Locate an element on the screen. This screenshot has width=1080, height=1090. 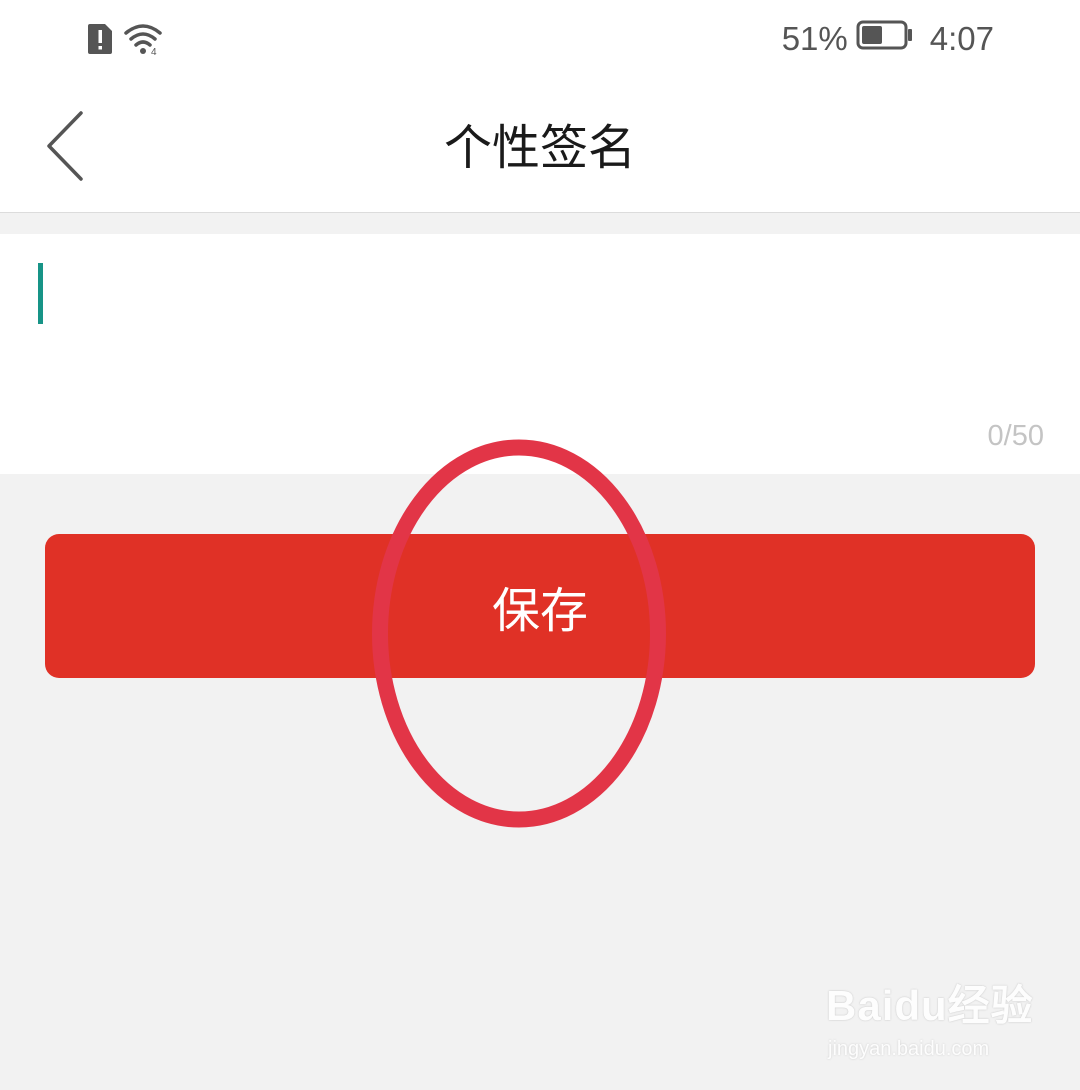
chevron-left-icon is located at coordinates (65, 148).